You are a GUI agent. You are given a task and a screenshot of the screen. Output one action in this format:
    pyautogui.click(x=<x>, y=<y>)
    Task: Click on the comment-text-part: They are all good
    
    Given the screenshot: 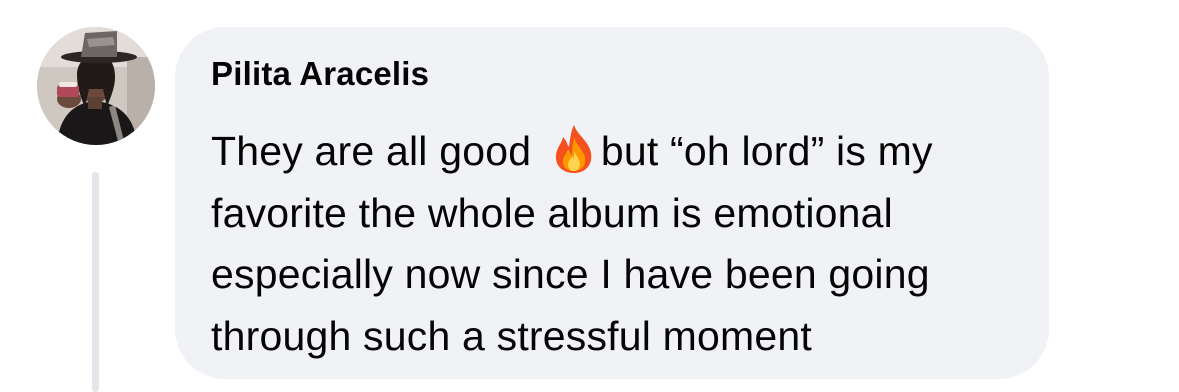 What is the action you would take?
    pyautogui.click(x=377, y=151)
    